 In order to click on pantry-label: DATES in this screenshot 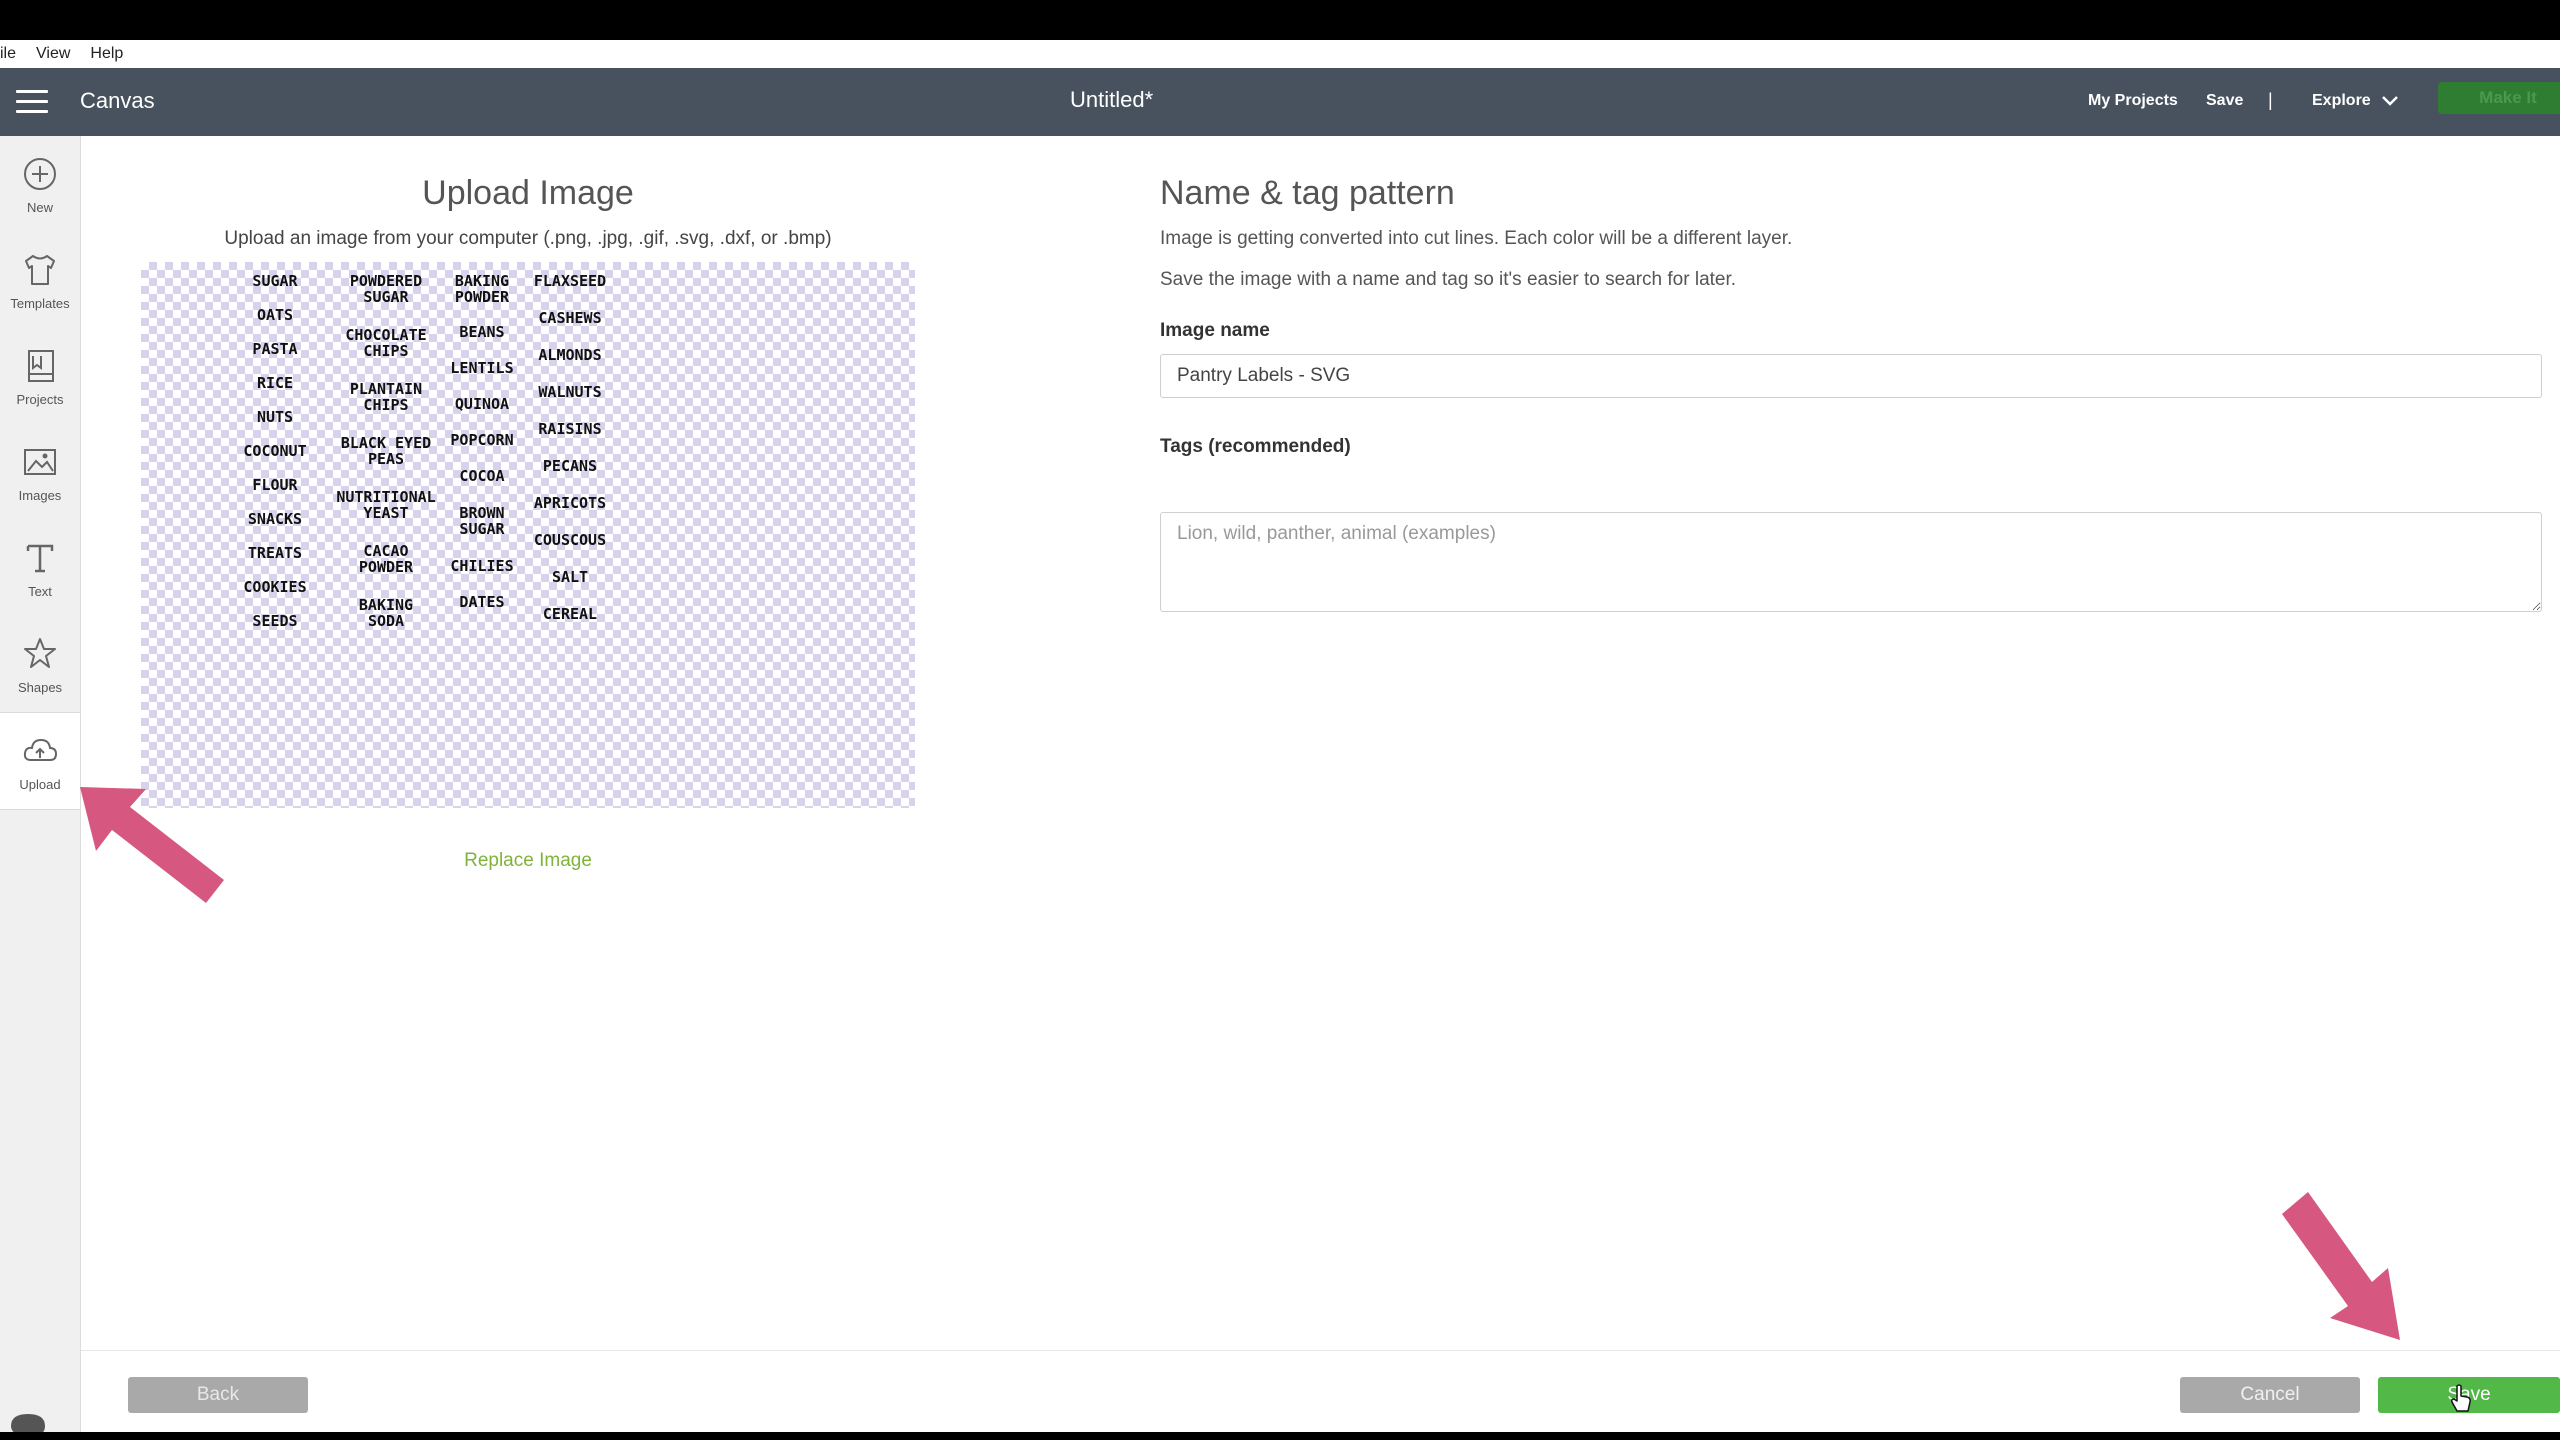, I will do `click(482, 602)`.